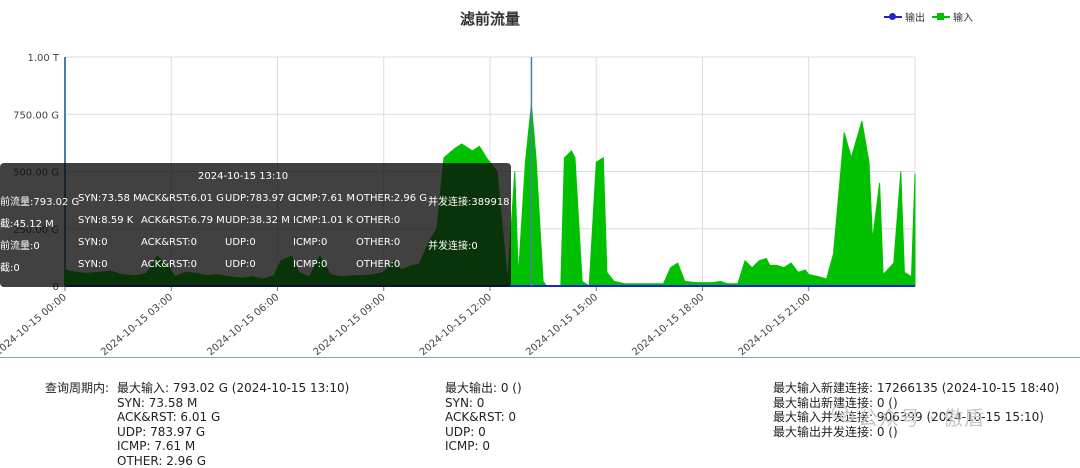 The width and height of the screenshot is (1080, 468). I want to click on summary-output: 最大输出: 0 ()SYN: 0ACK&RST: 0UDP: 0ICMP: 0, so click(483, 417).